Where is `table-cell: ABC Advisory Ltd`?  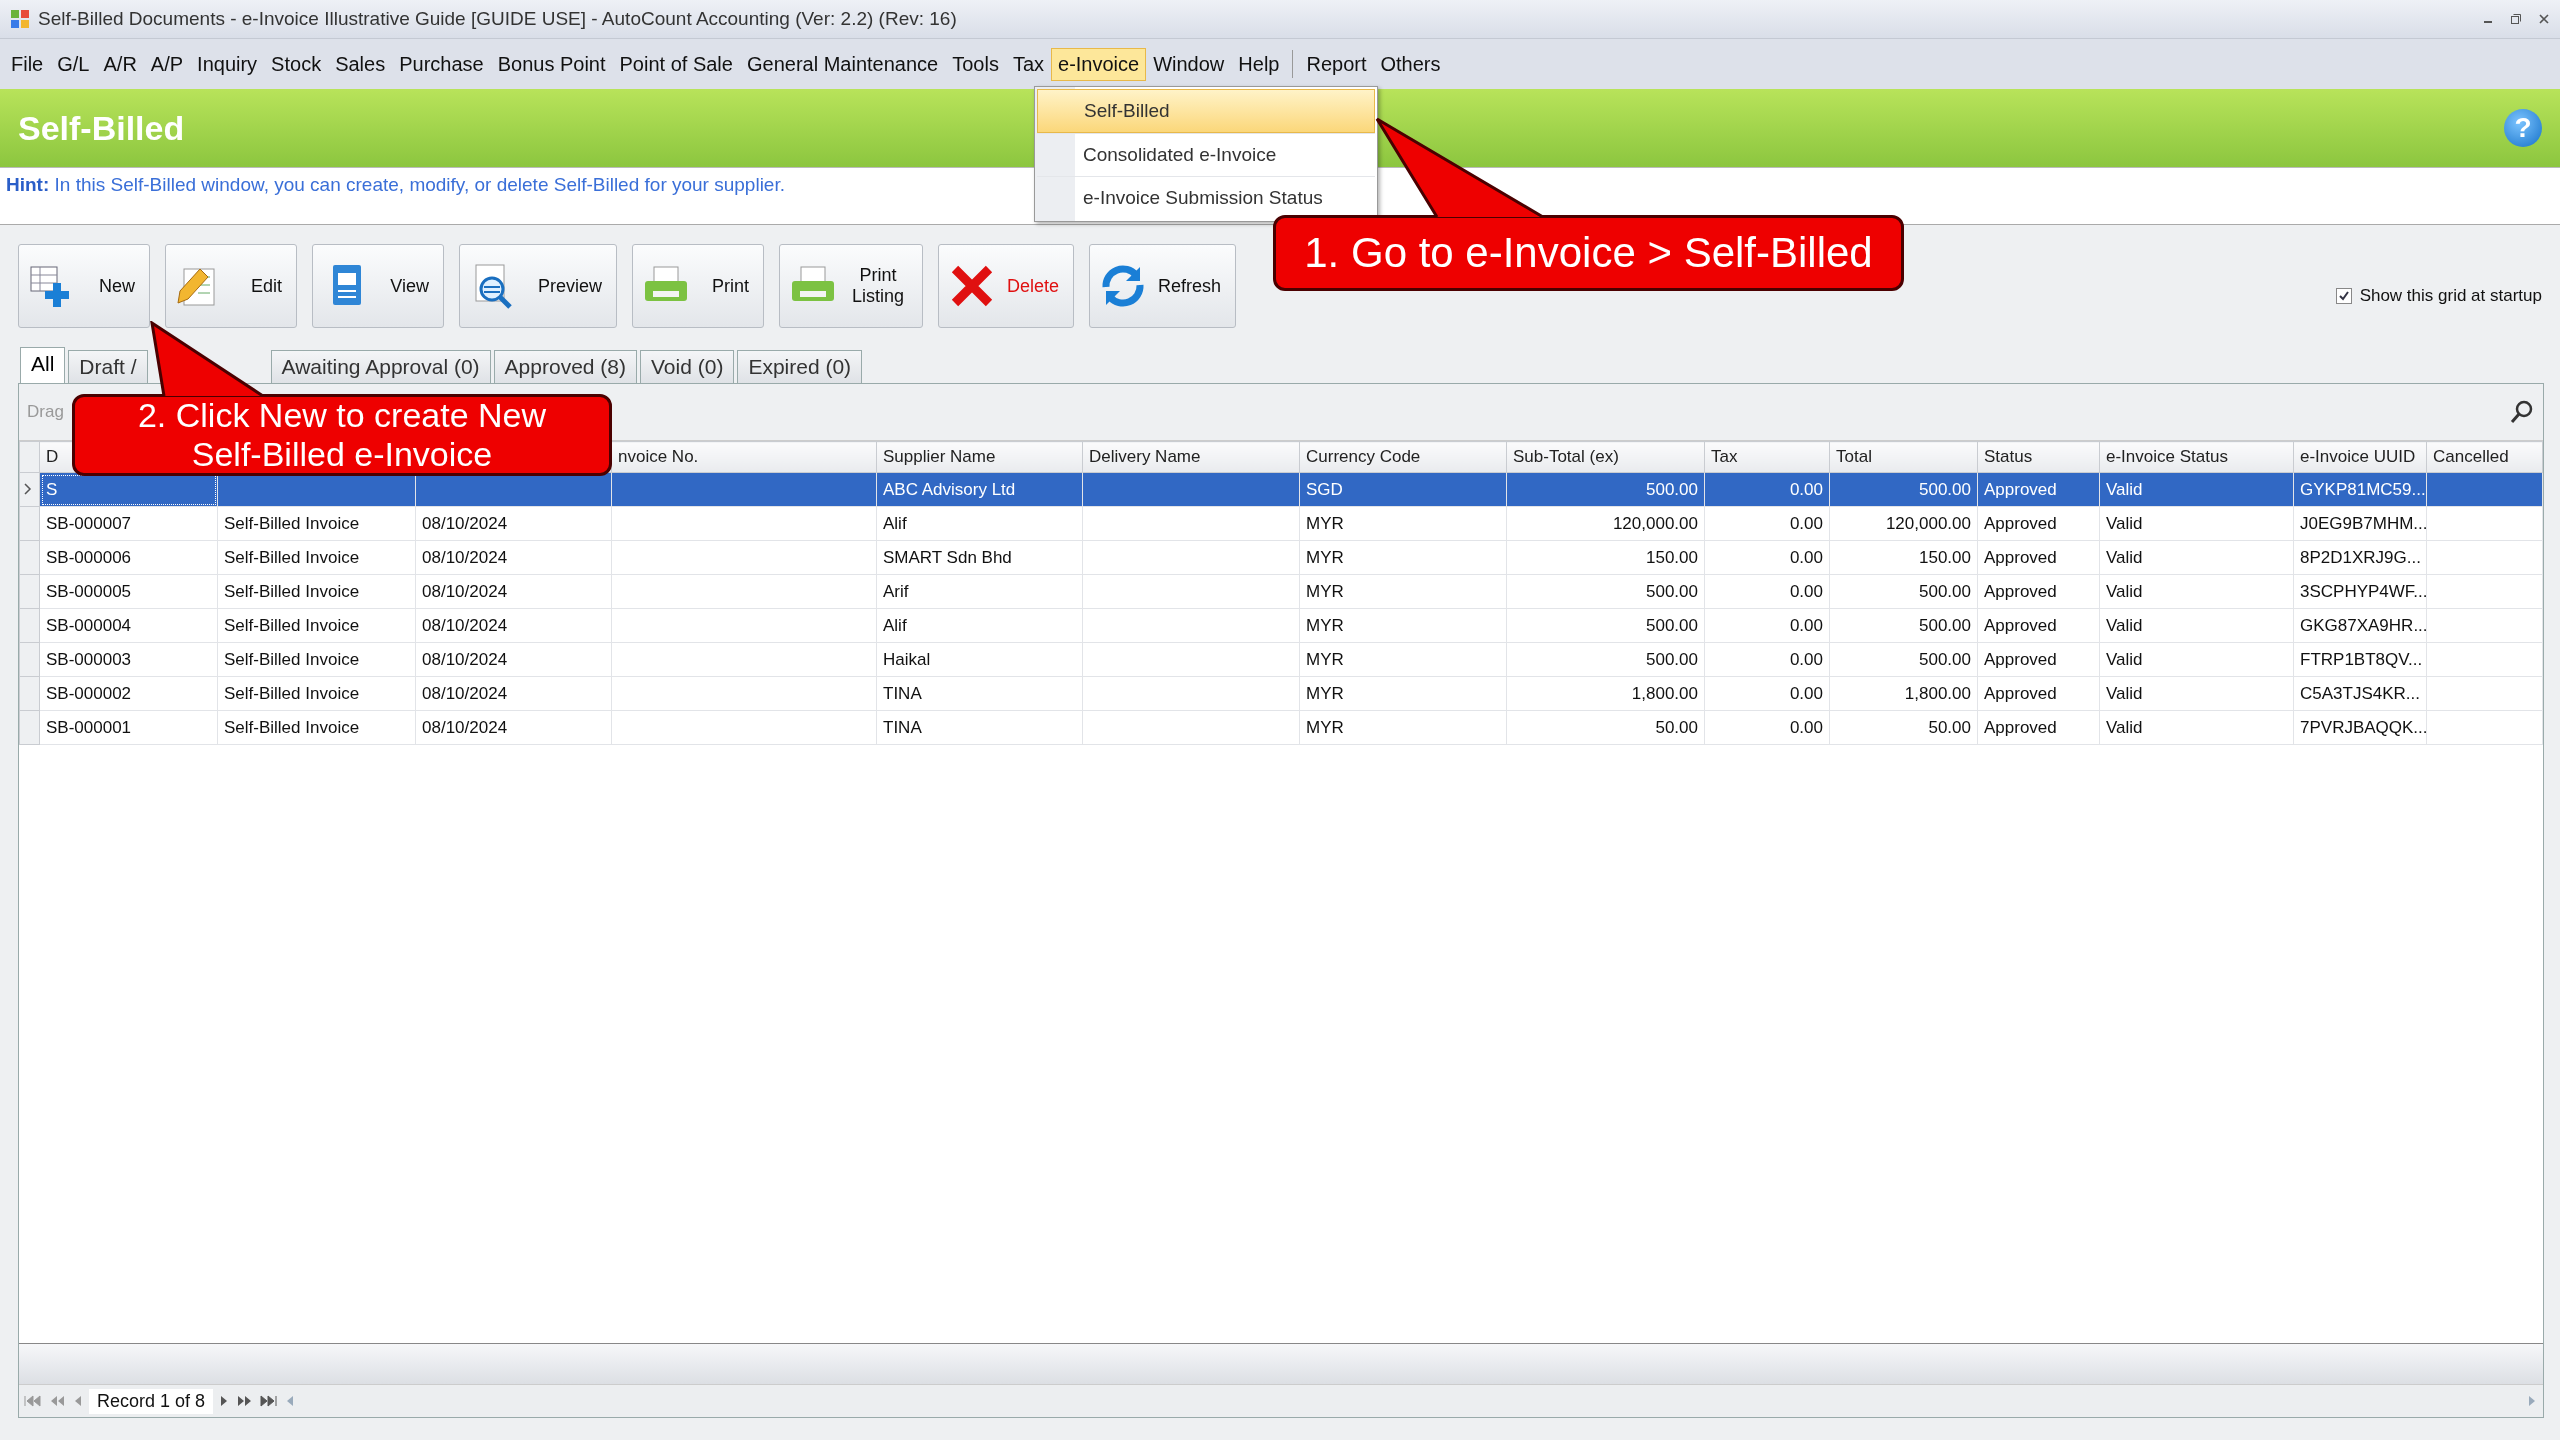 table-cell: ABC Advisory Ltd is located at coordinates (949, 489).